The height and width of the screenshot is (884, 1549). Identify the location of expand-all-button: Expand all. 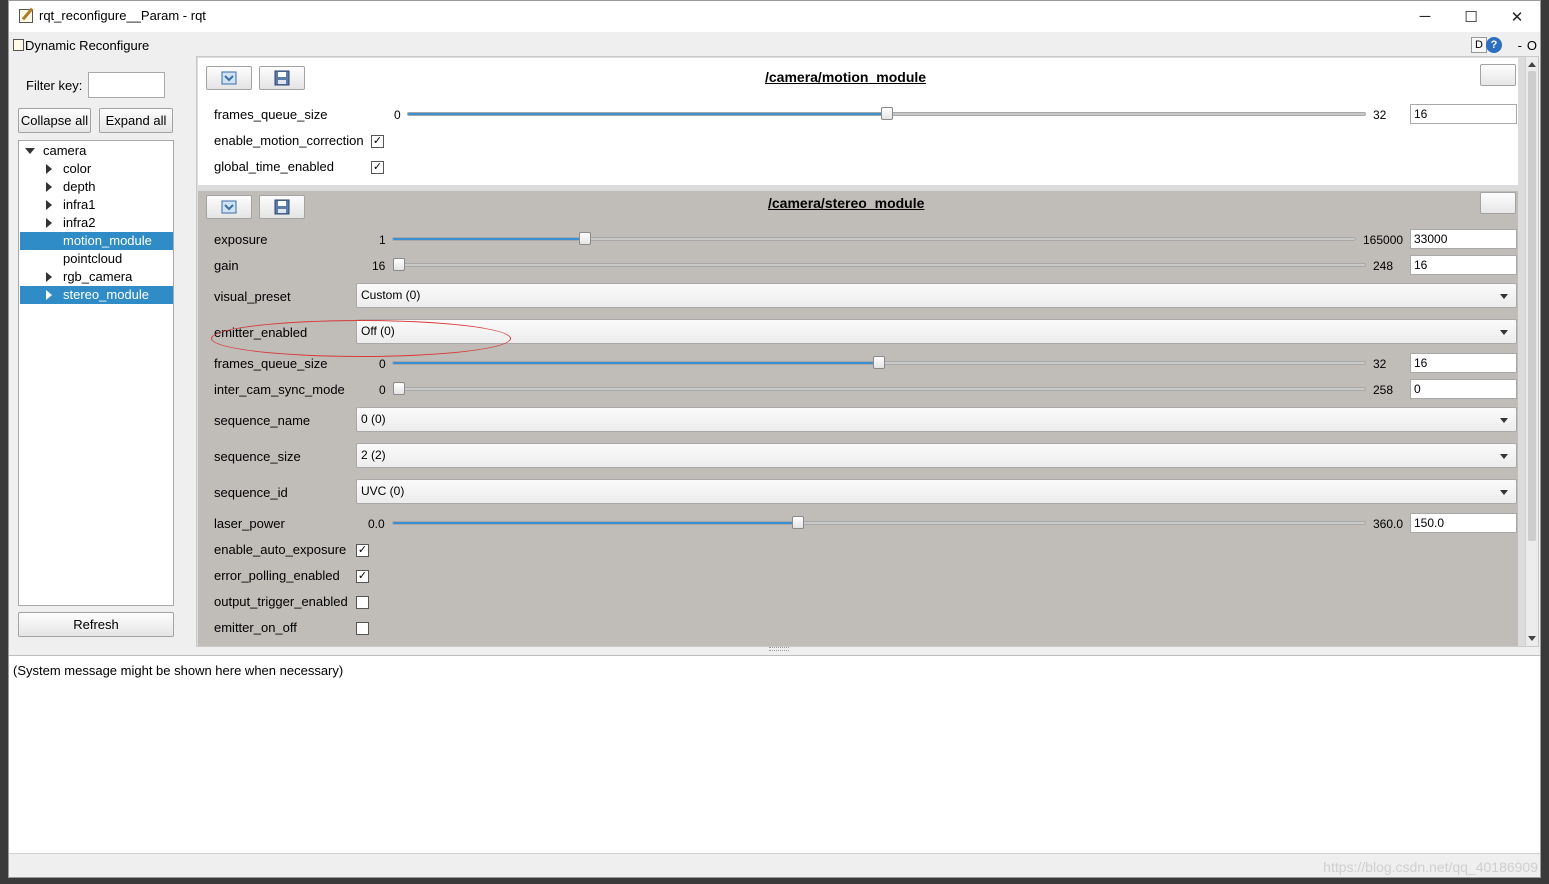
(136, 120).